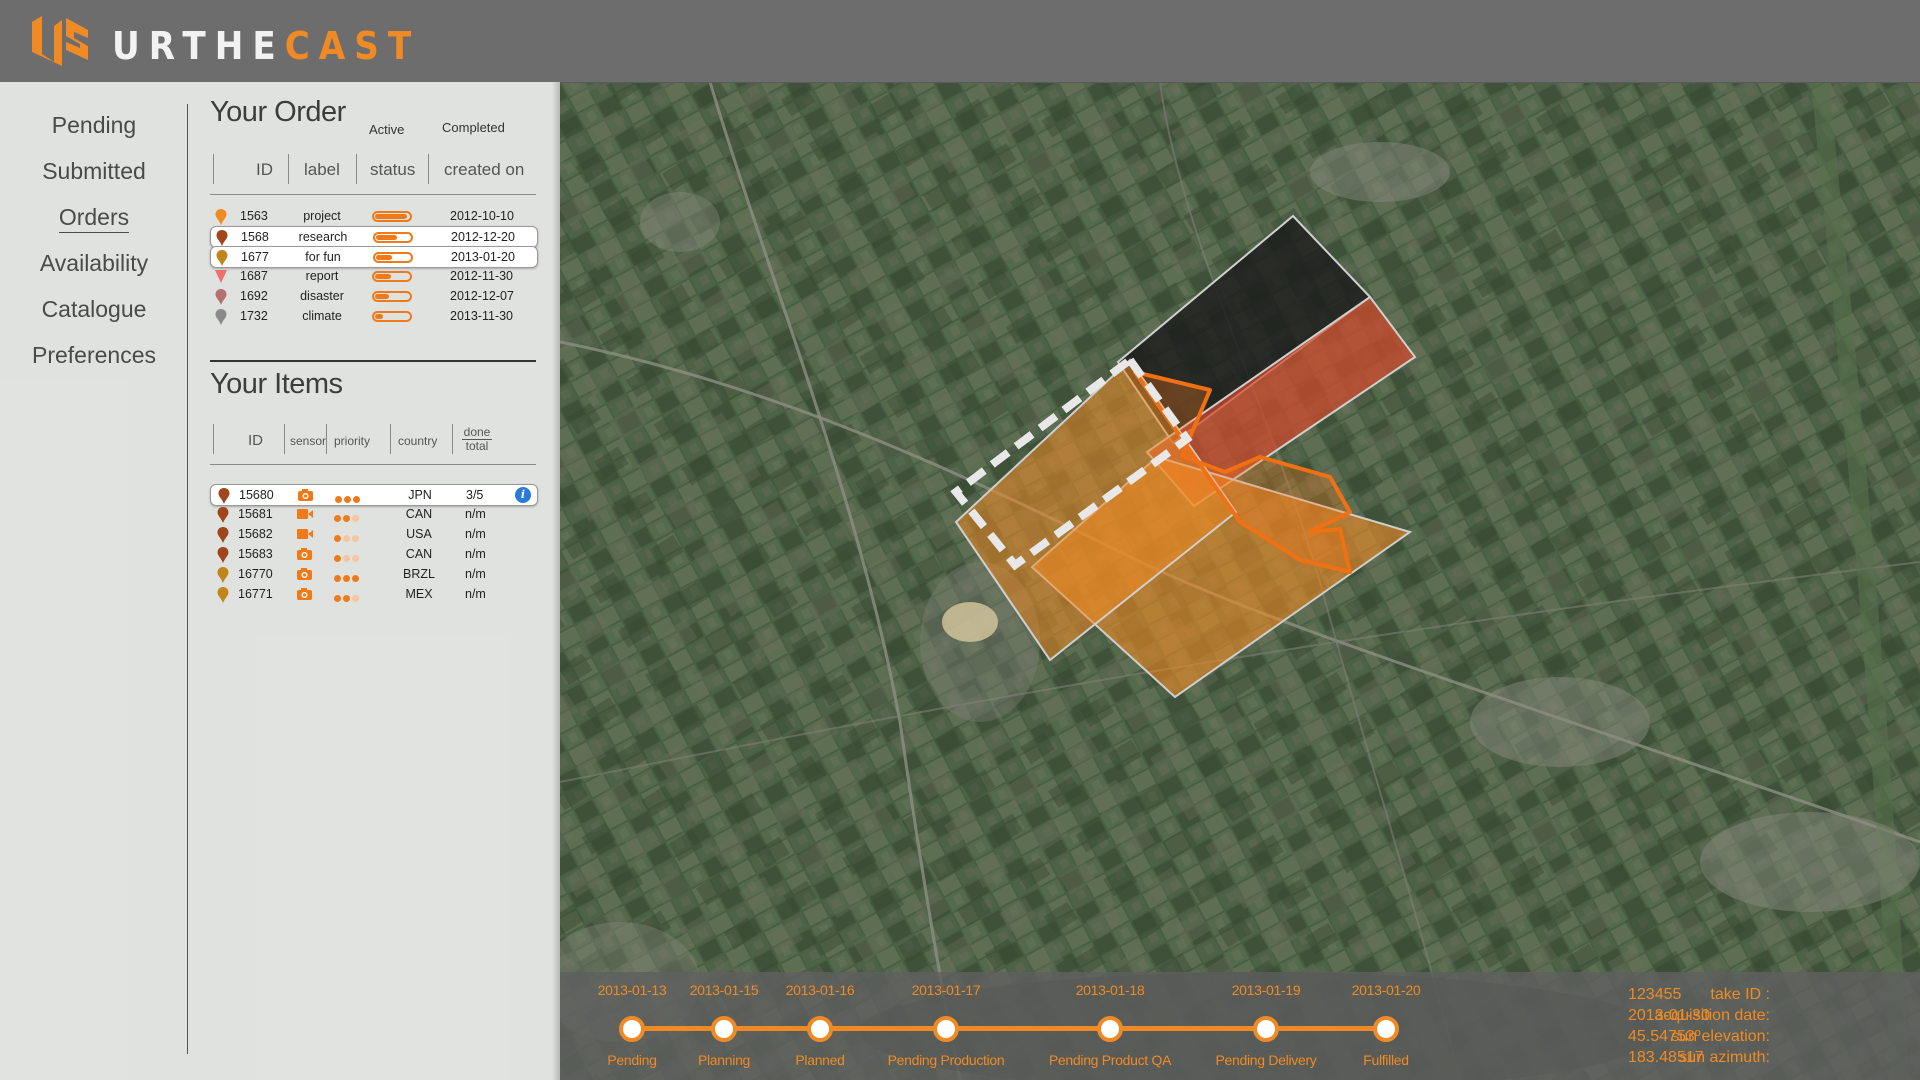 This screenshot has height=1080, width=1920. Describe the element at coordinates (475, 514) in the screenshot. I see `item-progress: n/m` at that location.